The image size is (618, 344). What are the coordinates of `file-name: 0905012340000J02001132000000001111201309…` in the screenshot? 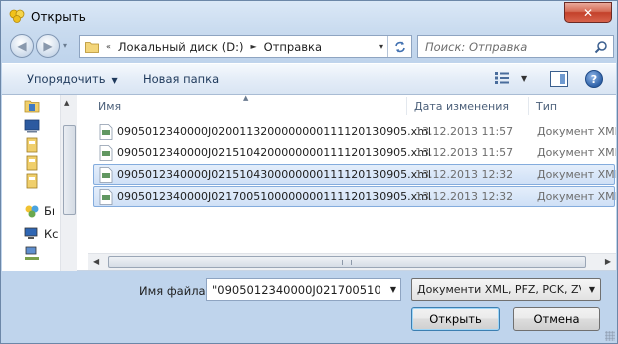 It's located at (274, 131).